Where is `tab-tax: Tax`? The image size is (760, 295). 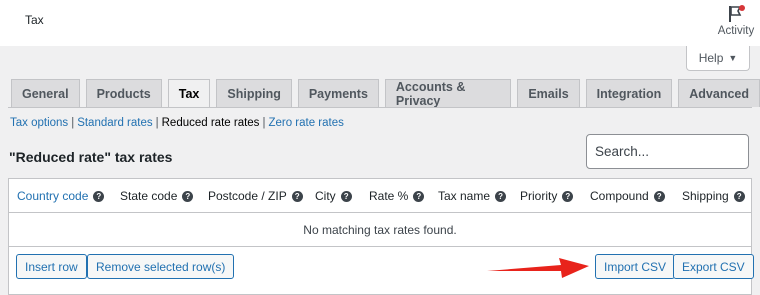 tab-tax: Tax is located at coordinates (189, 93).